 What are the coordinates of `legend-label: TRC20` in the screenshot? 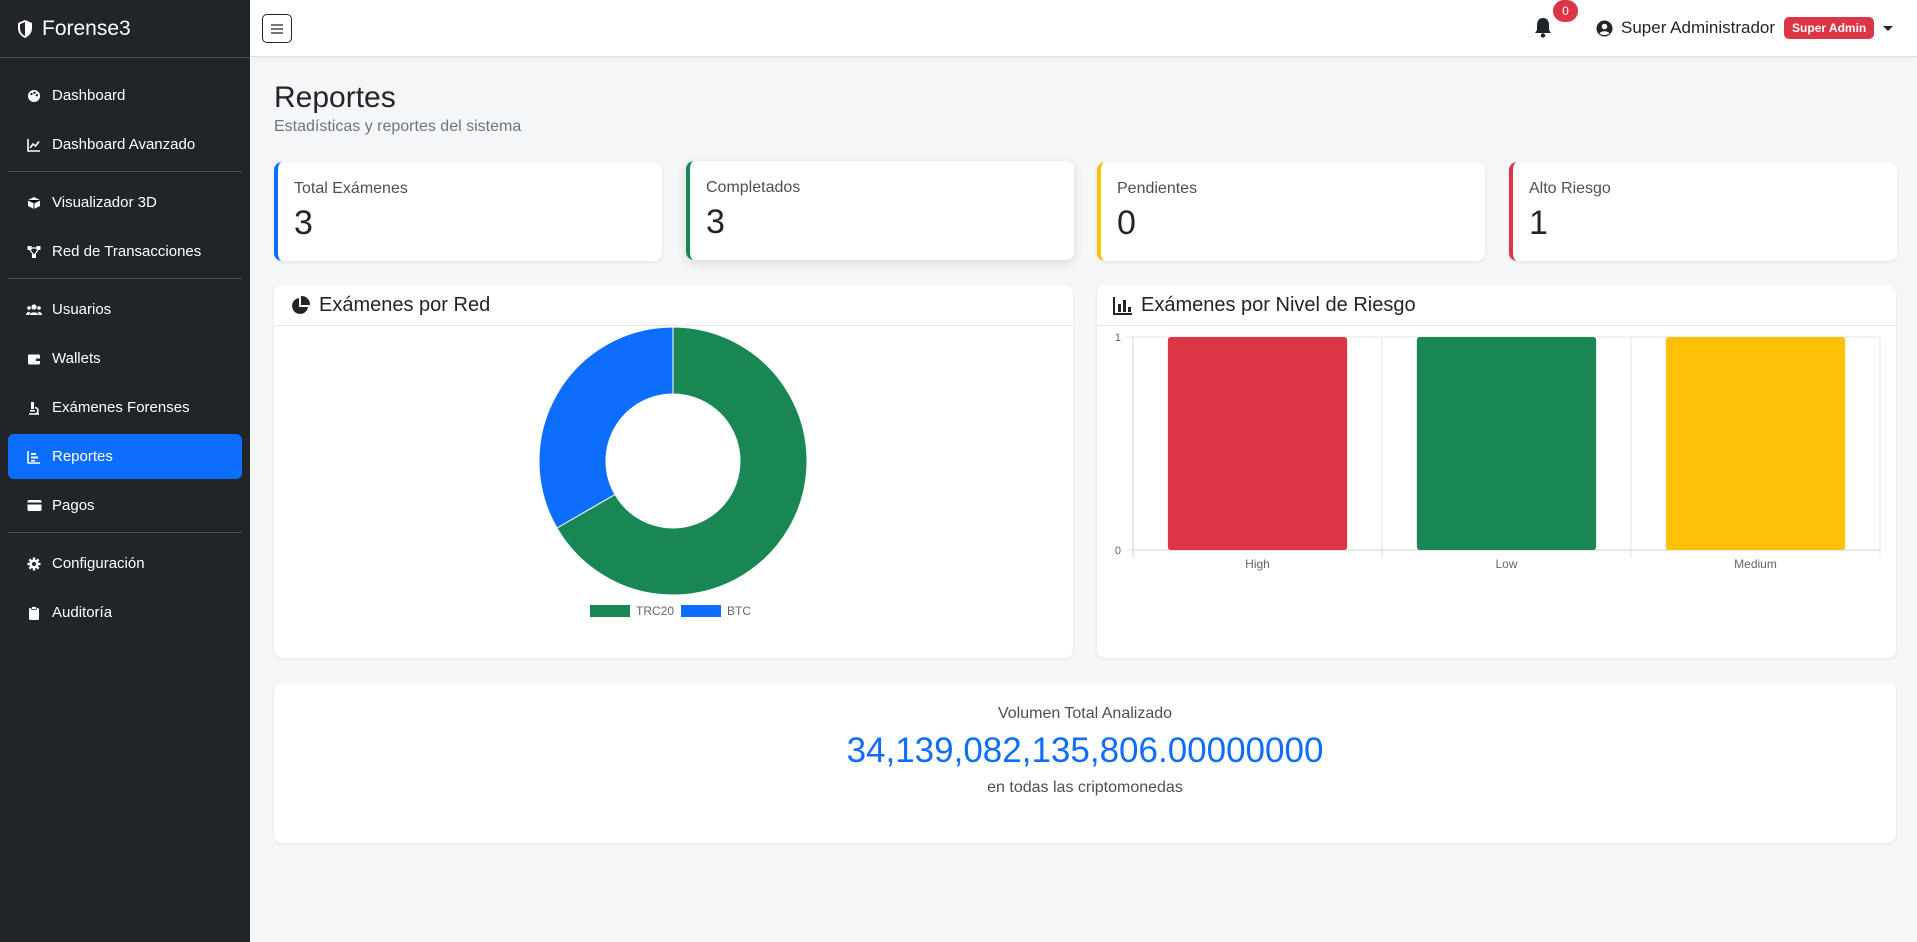 It's located at (655, 611).